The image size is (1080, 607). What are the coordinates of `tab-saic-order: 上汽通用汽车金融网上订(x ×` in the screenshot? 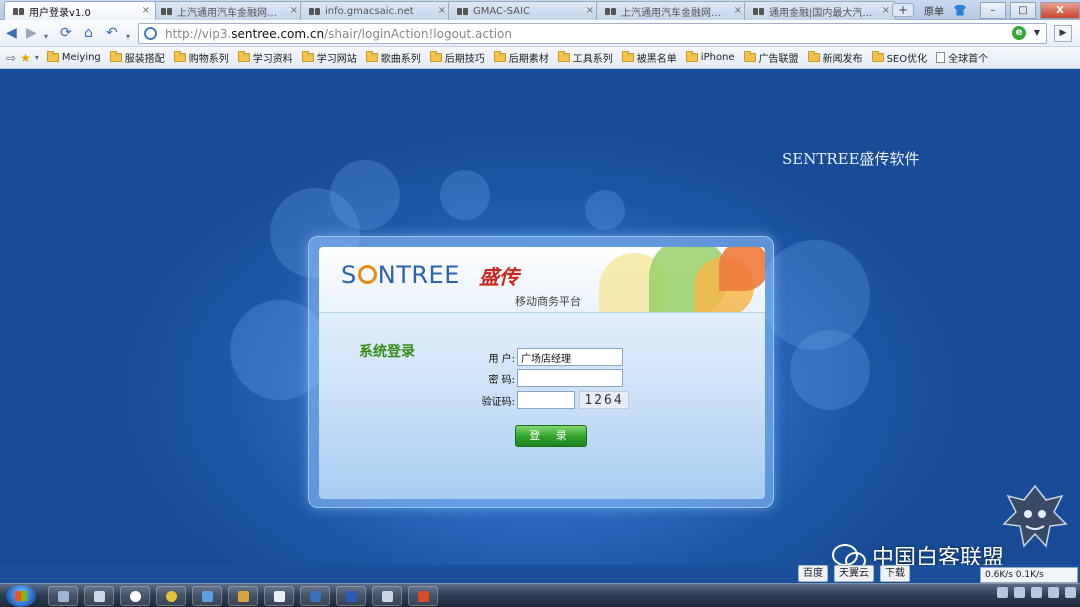 It's located at (228, 10).